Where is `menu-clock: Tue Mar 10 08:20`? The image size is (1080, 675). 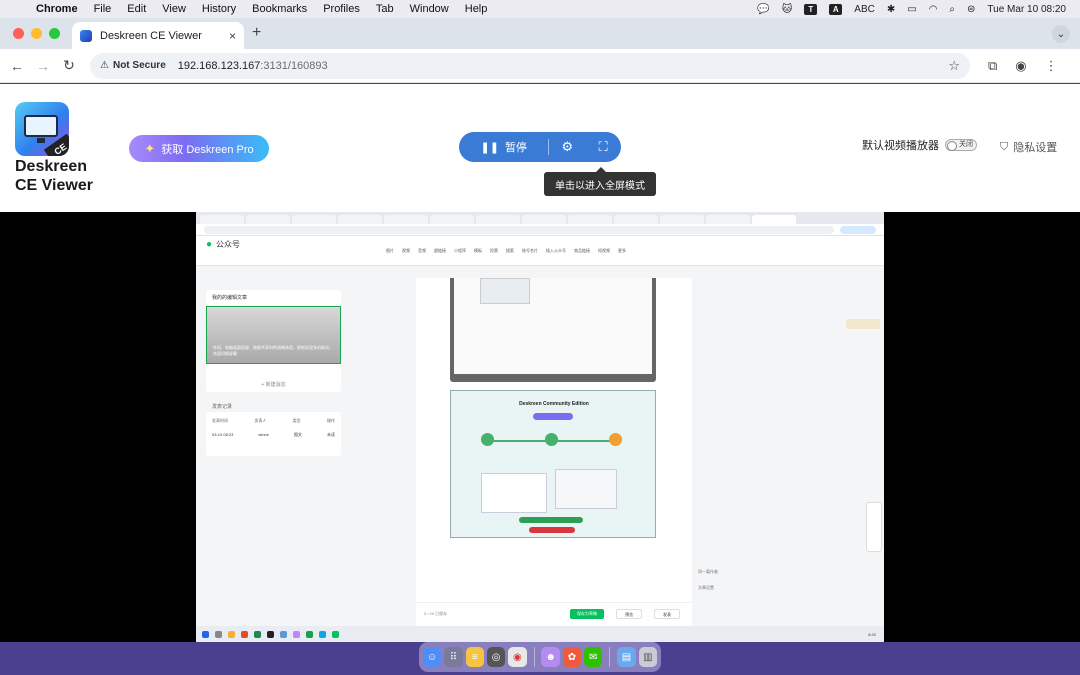
menu-clock: Tue Mar 10 08:20 is located at coordinates (1026, 9).